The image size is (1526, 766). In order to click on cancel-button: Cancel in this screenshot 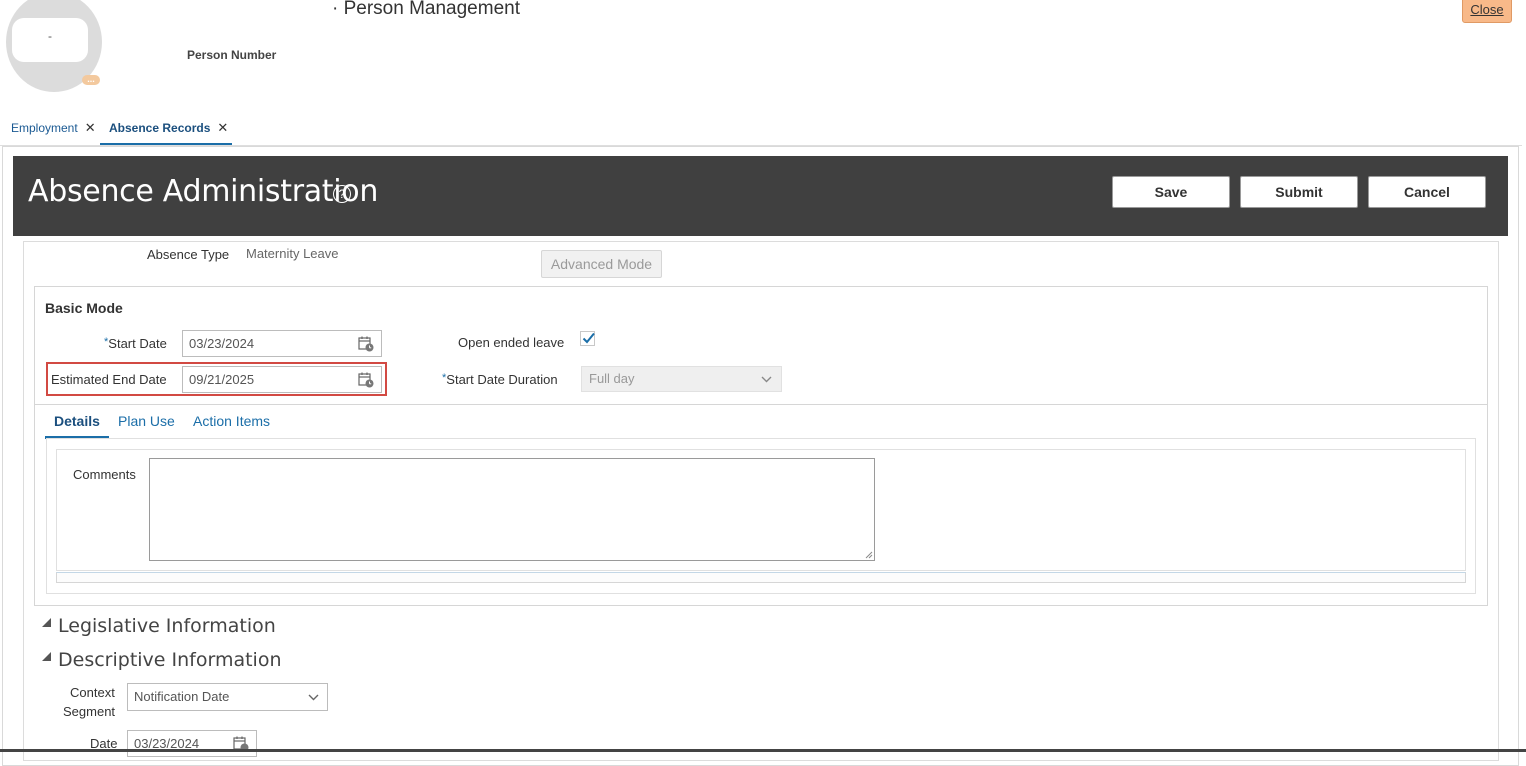, I will do `click(1427, 192)`.